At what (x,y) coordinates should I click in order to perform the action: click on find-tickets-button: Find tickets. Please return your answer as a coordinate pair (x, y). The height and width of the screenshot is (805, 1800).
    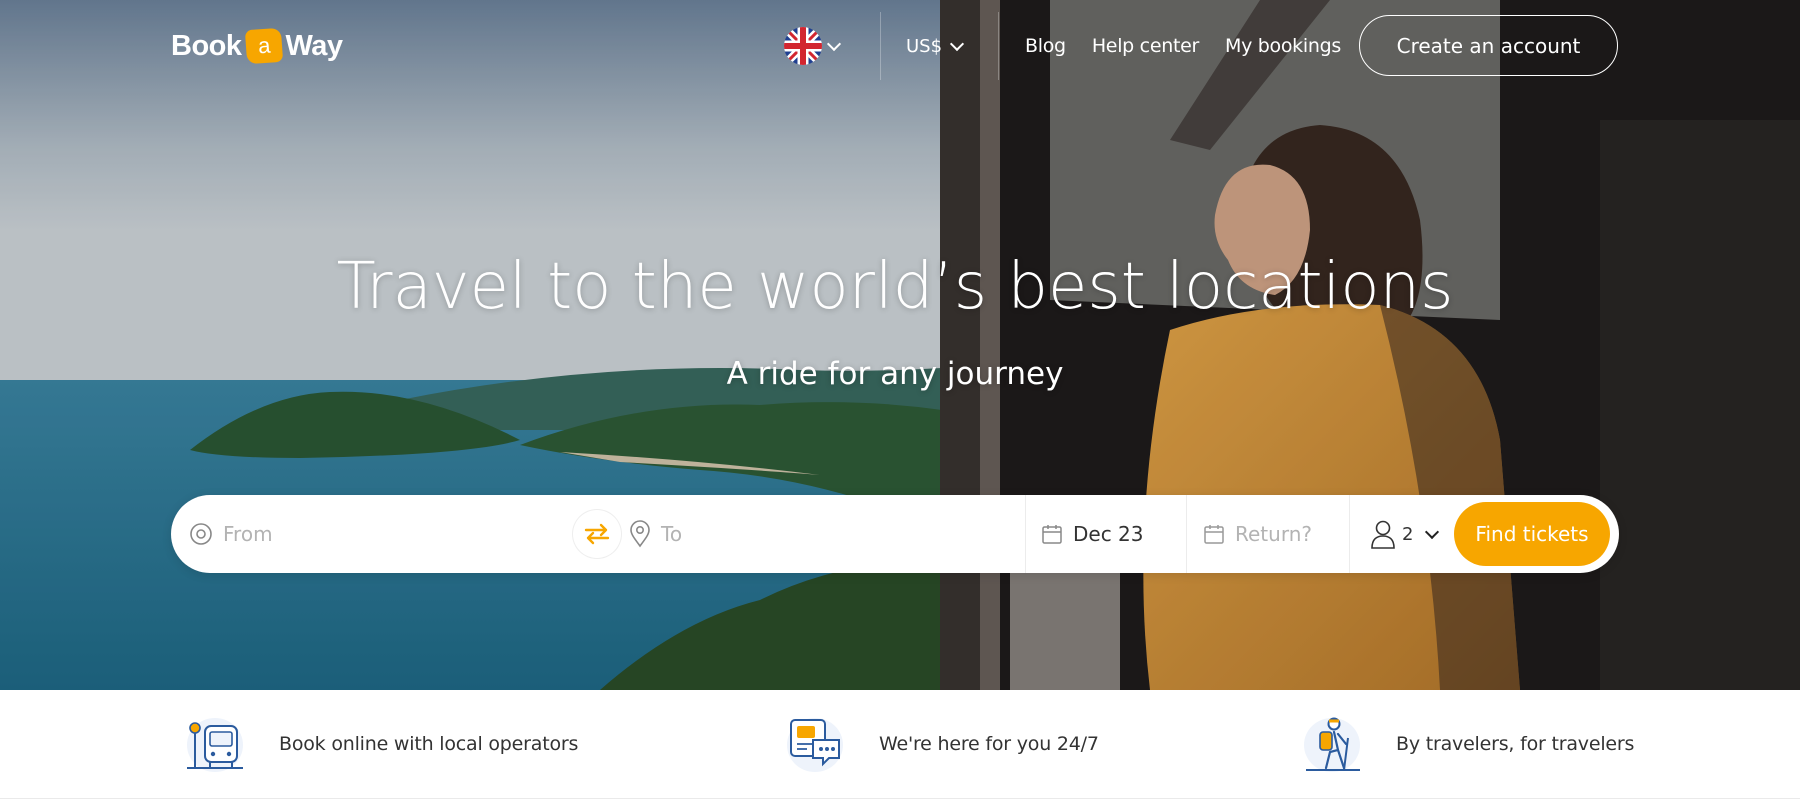
    Looking at the image, I should click on (1532, 534).